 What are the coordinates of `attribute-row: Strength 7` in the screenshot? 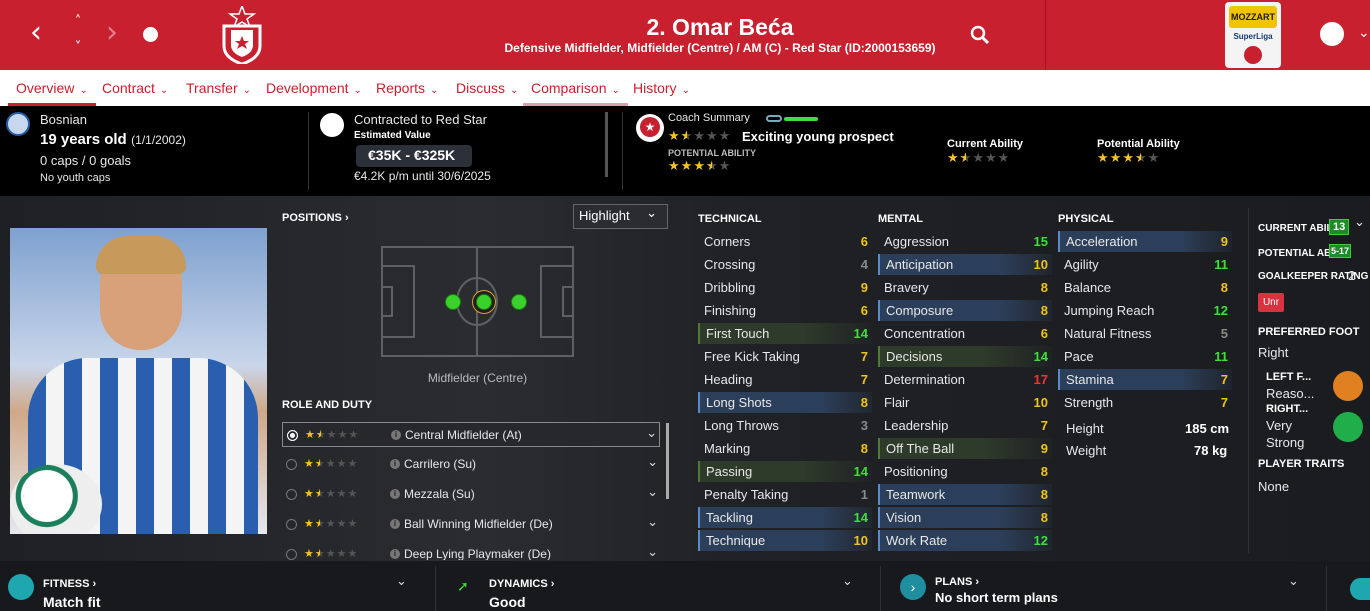 It's located at (1145, 402).